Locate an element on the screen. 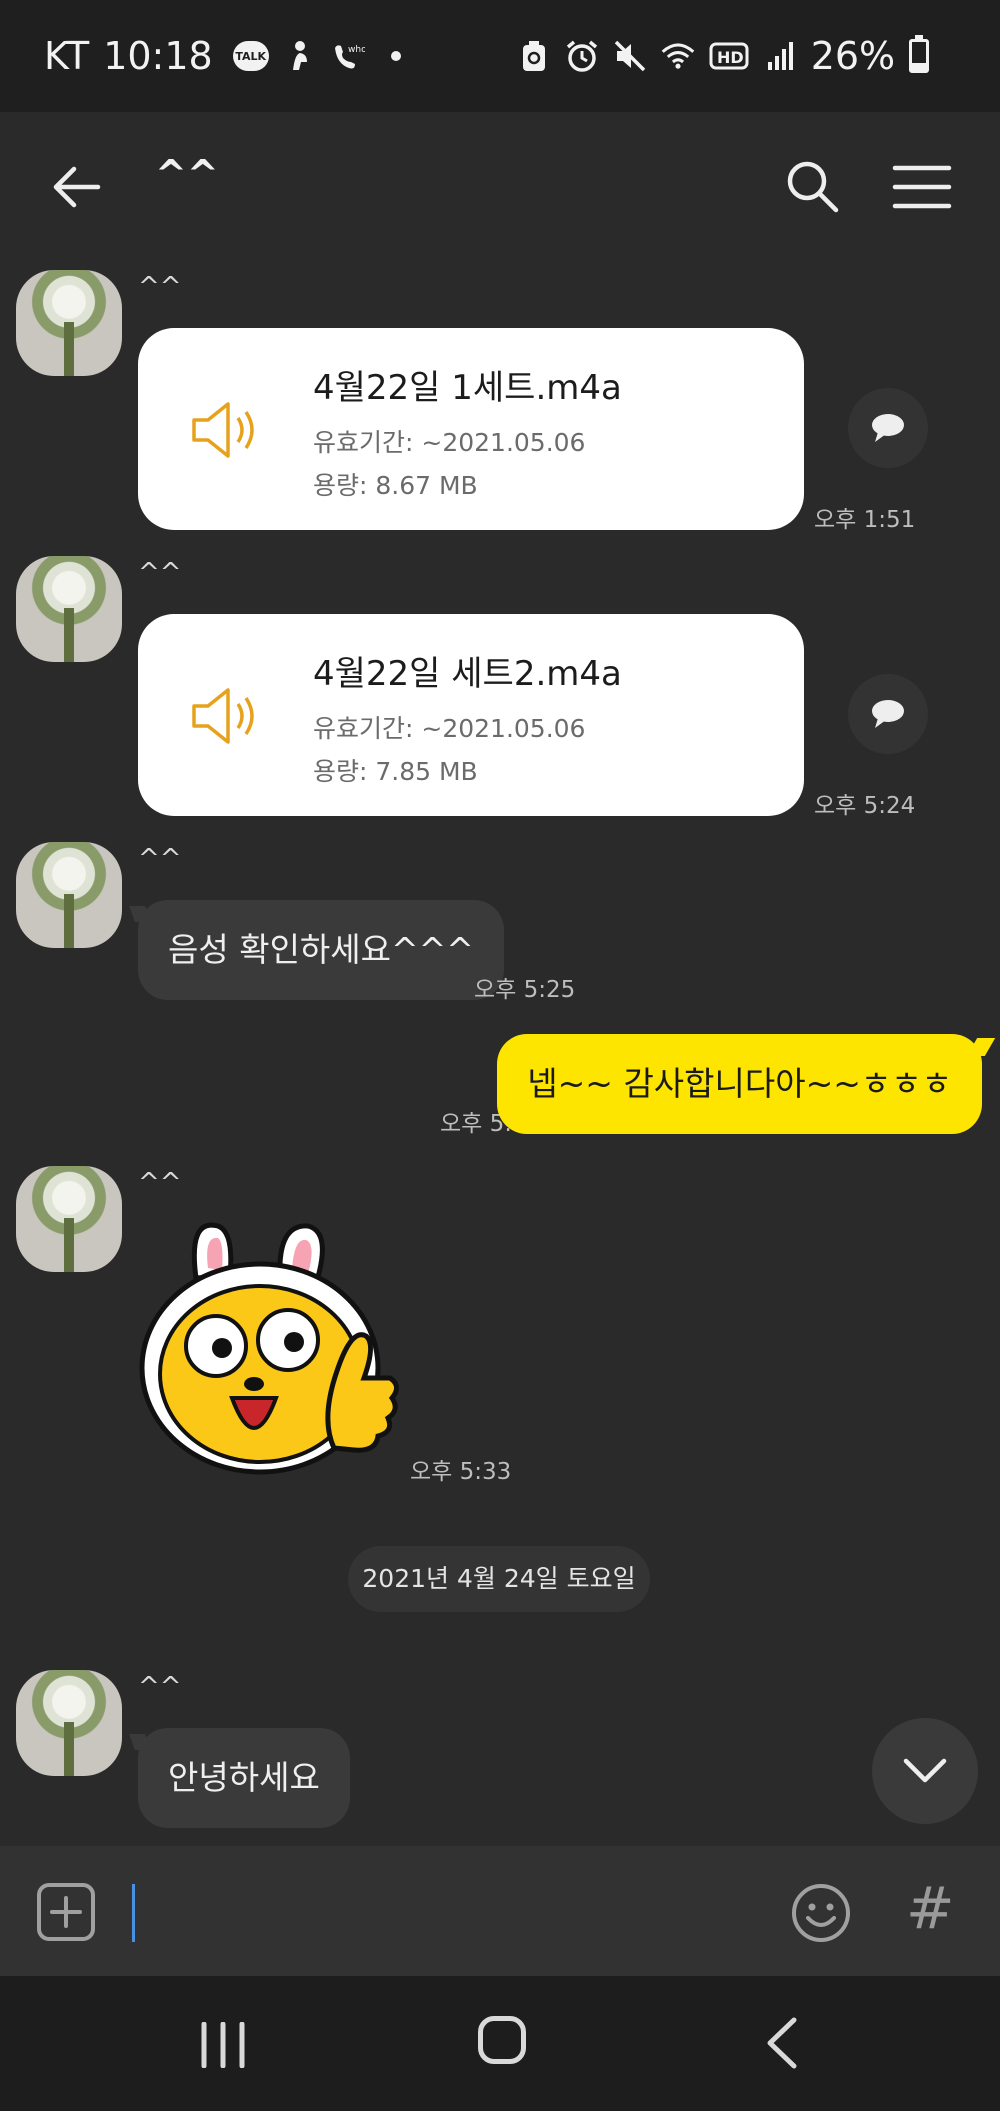 This screenshot has height=2111, width=1000. text-cursor is located at coordinates (133, 1913).